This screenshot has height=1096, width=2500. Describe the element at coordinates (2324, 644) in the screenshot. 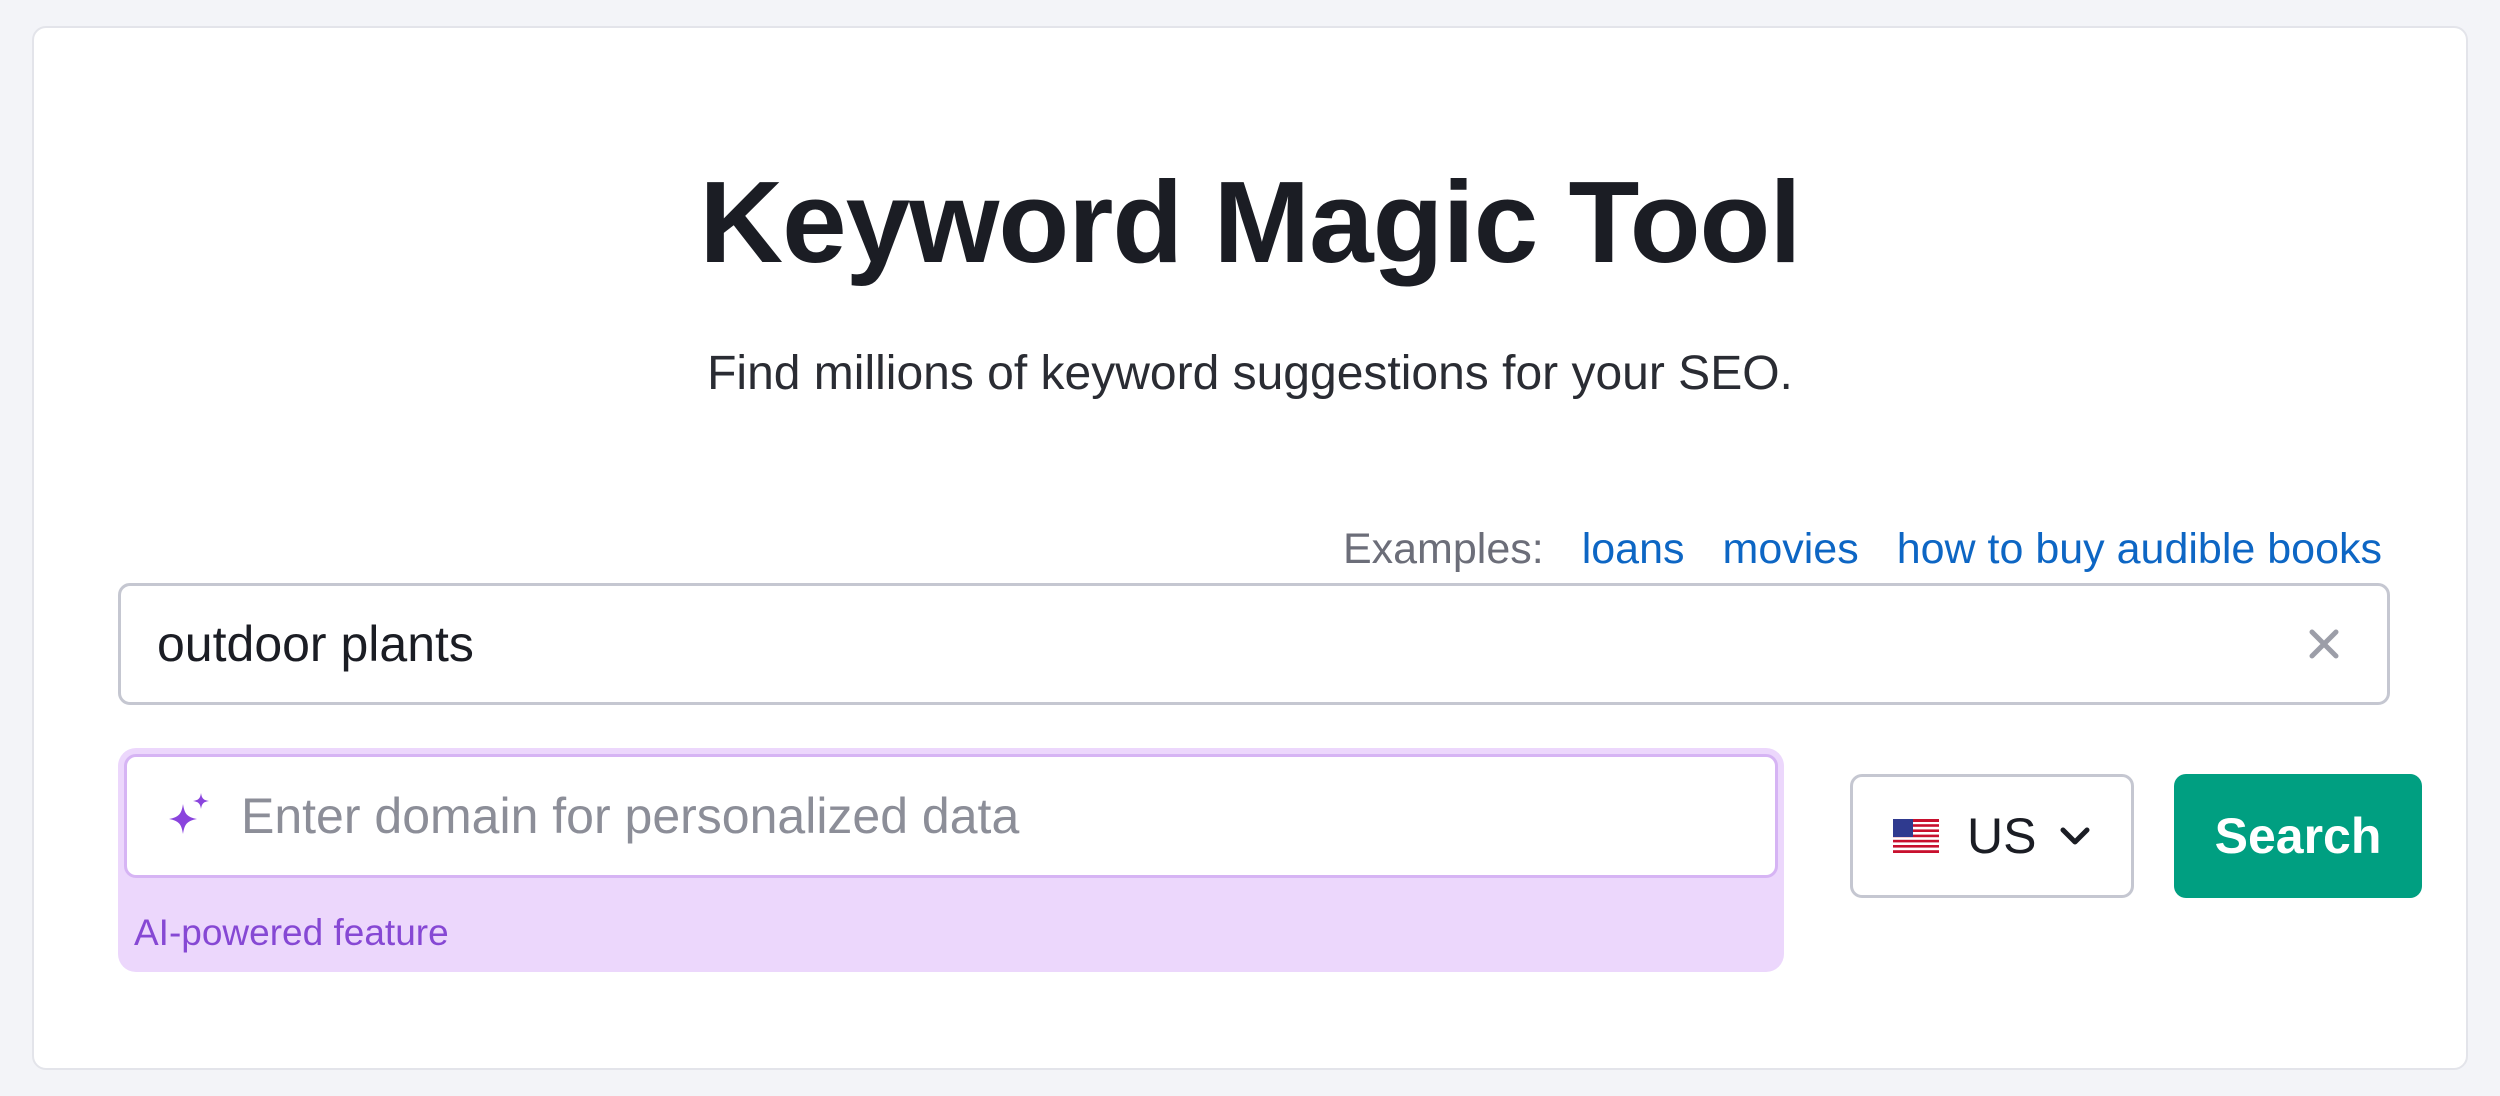

I see `close-icon` at that location.